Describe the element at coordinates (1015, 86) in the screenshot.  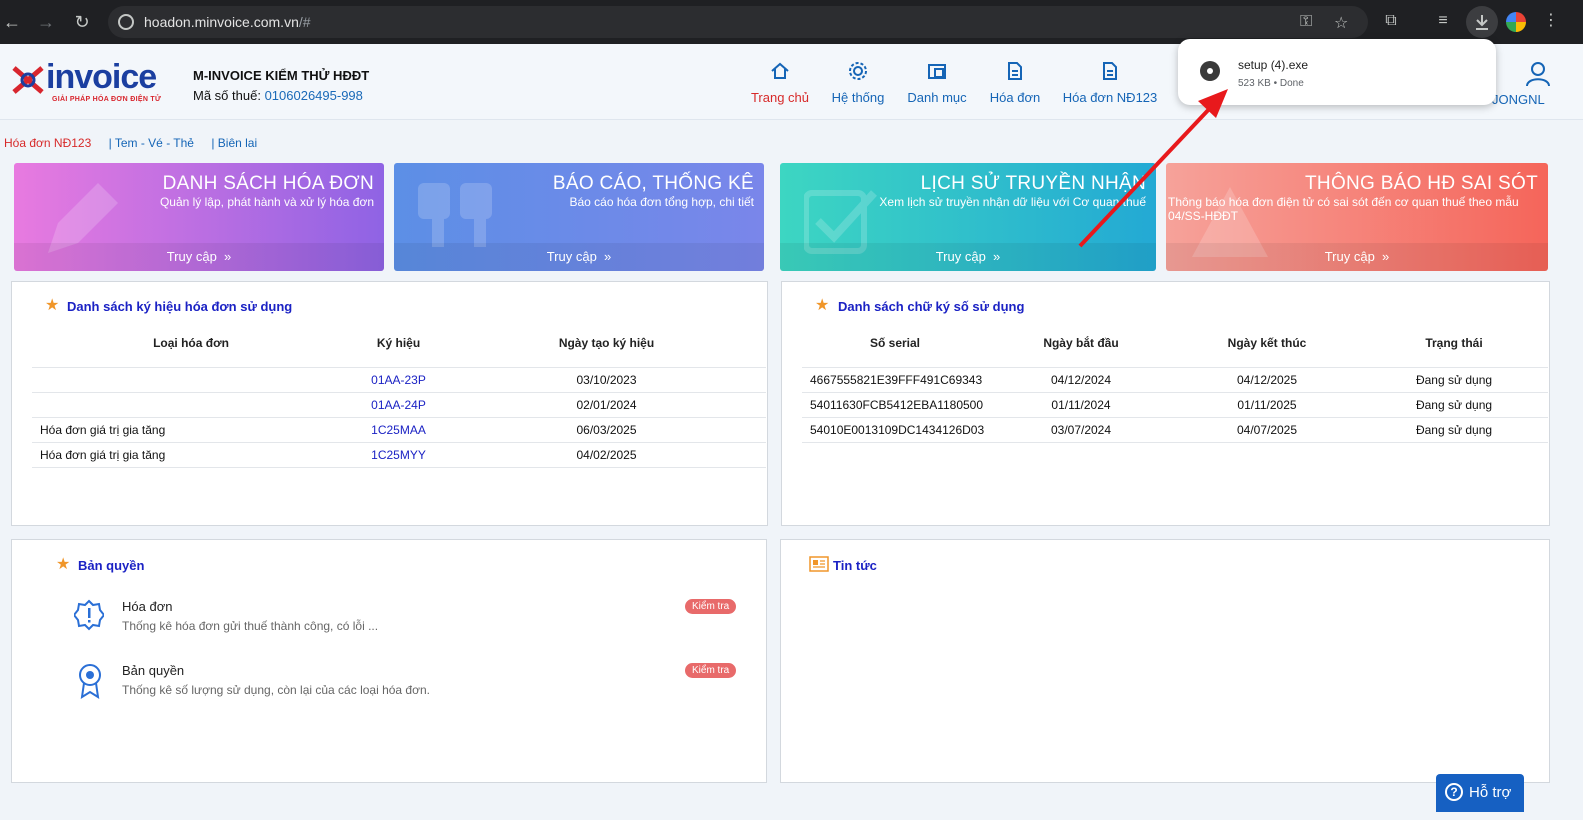
I see `nav-invoice: Hóa đơn` at that location.